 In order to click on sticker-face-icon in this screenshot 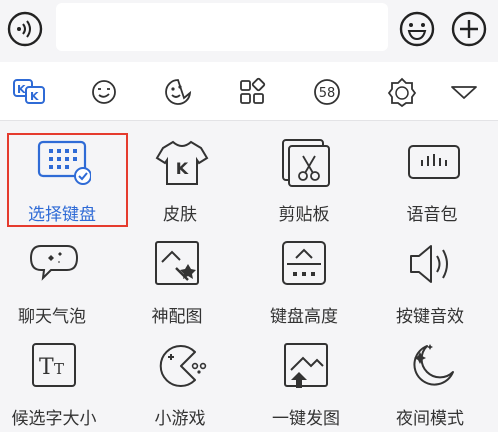, I will do `click(178, 92)`.